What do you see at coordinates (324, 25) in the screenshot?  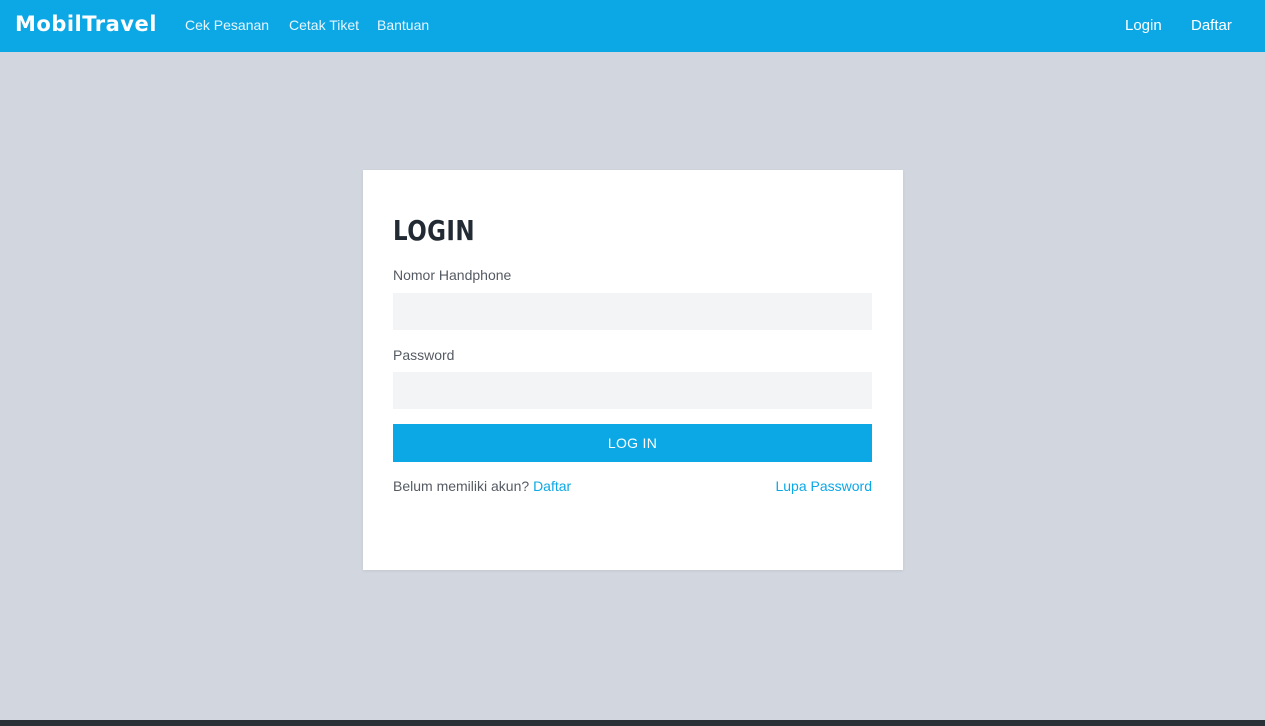 I see `nav-cetak-tiket: Cetak Tiket` at bounding box center [324, 25].